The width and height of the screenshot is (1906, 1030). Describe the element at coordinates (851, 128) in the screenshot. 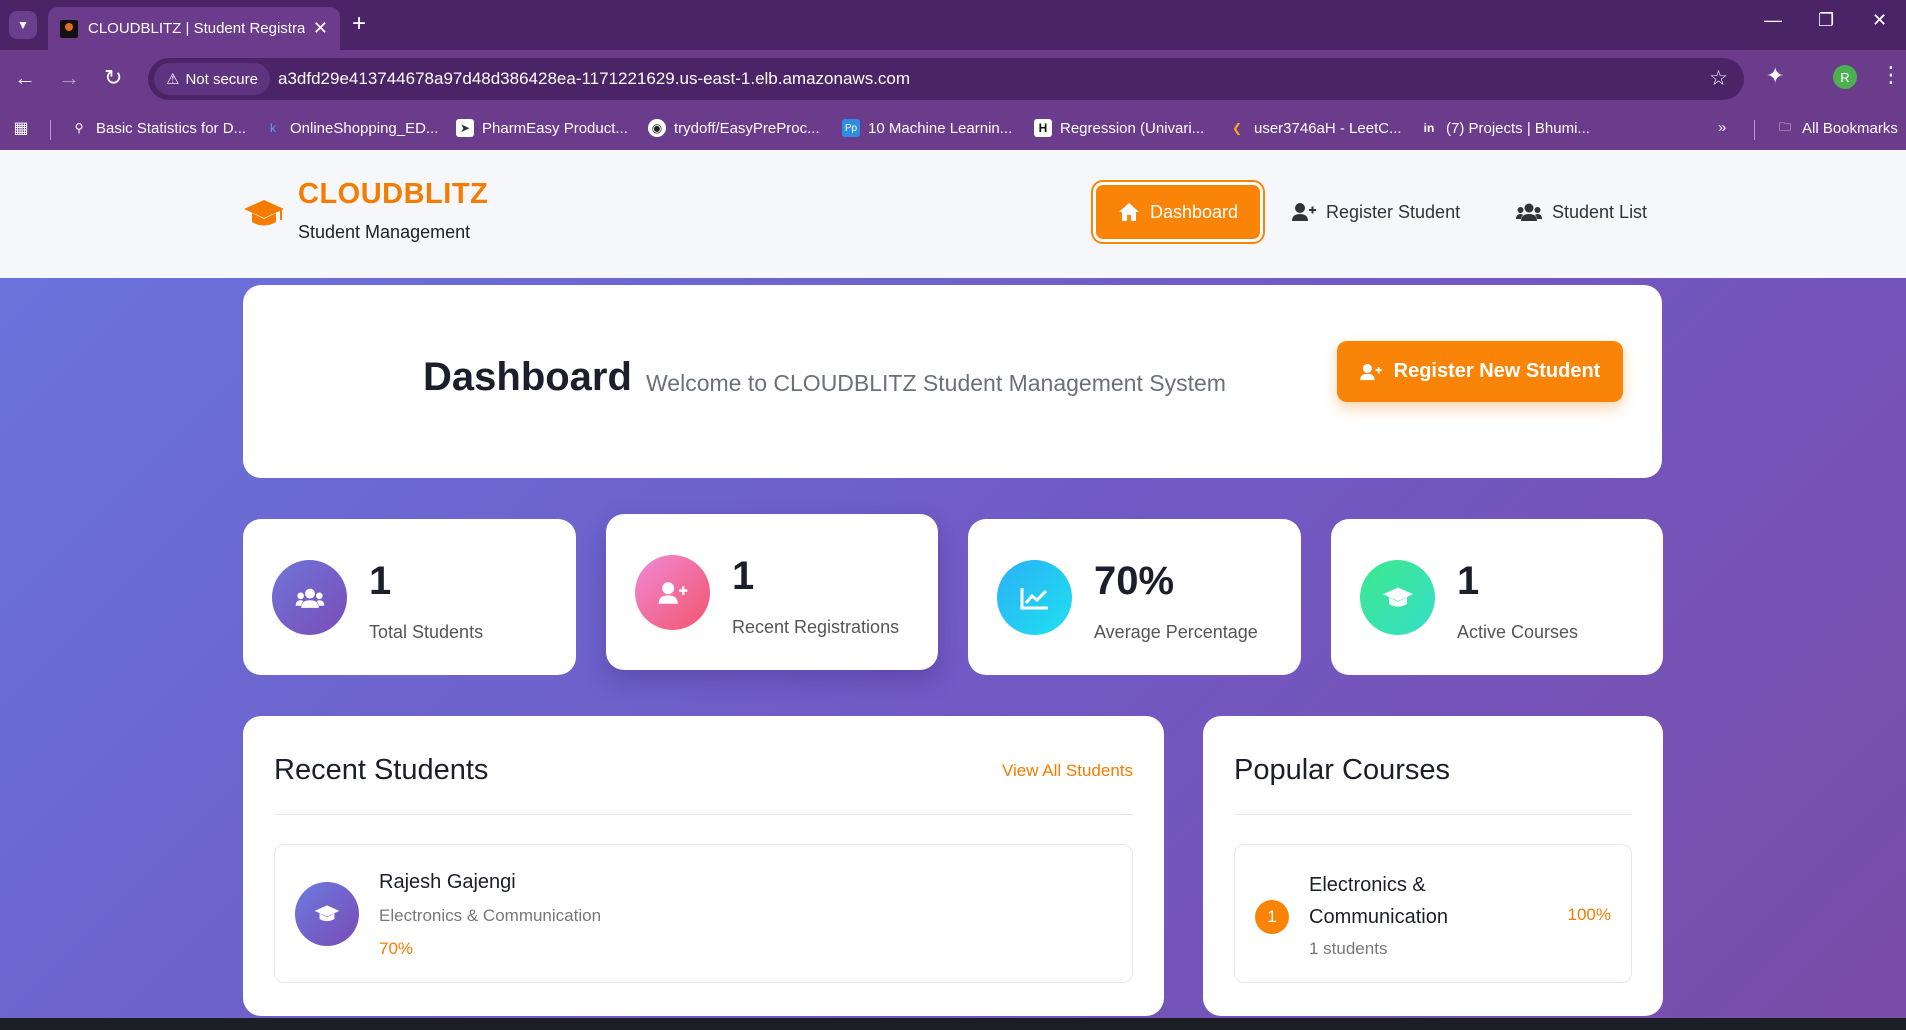

I see `pp-site-icon: Pp` at that location.